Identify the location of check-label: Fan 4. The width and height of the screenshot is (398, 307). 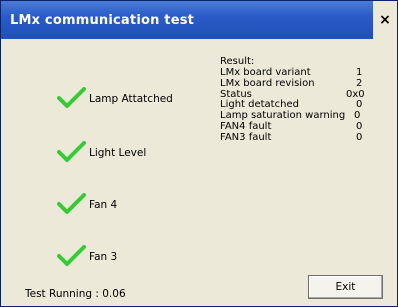
(103, 205).